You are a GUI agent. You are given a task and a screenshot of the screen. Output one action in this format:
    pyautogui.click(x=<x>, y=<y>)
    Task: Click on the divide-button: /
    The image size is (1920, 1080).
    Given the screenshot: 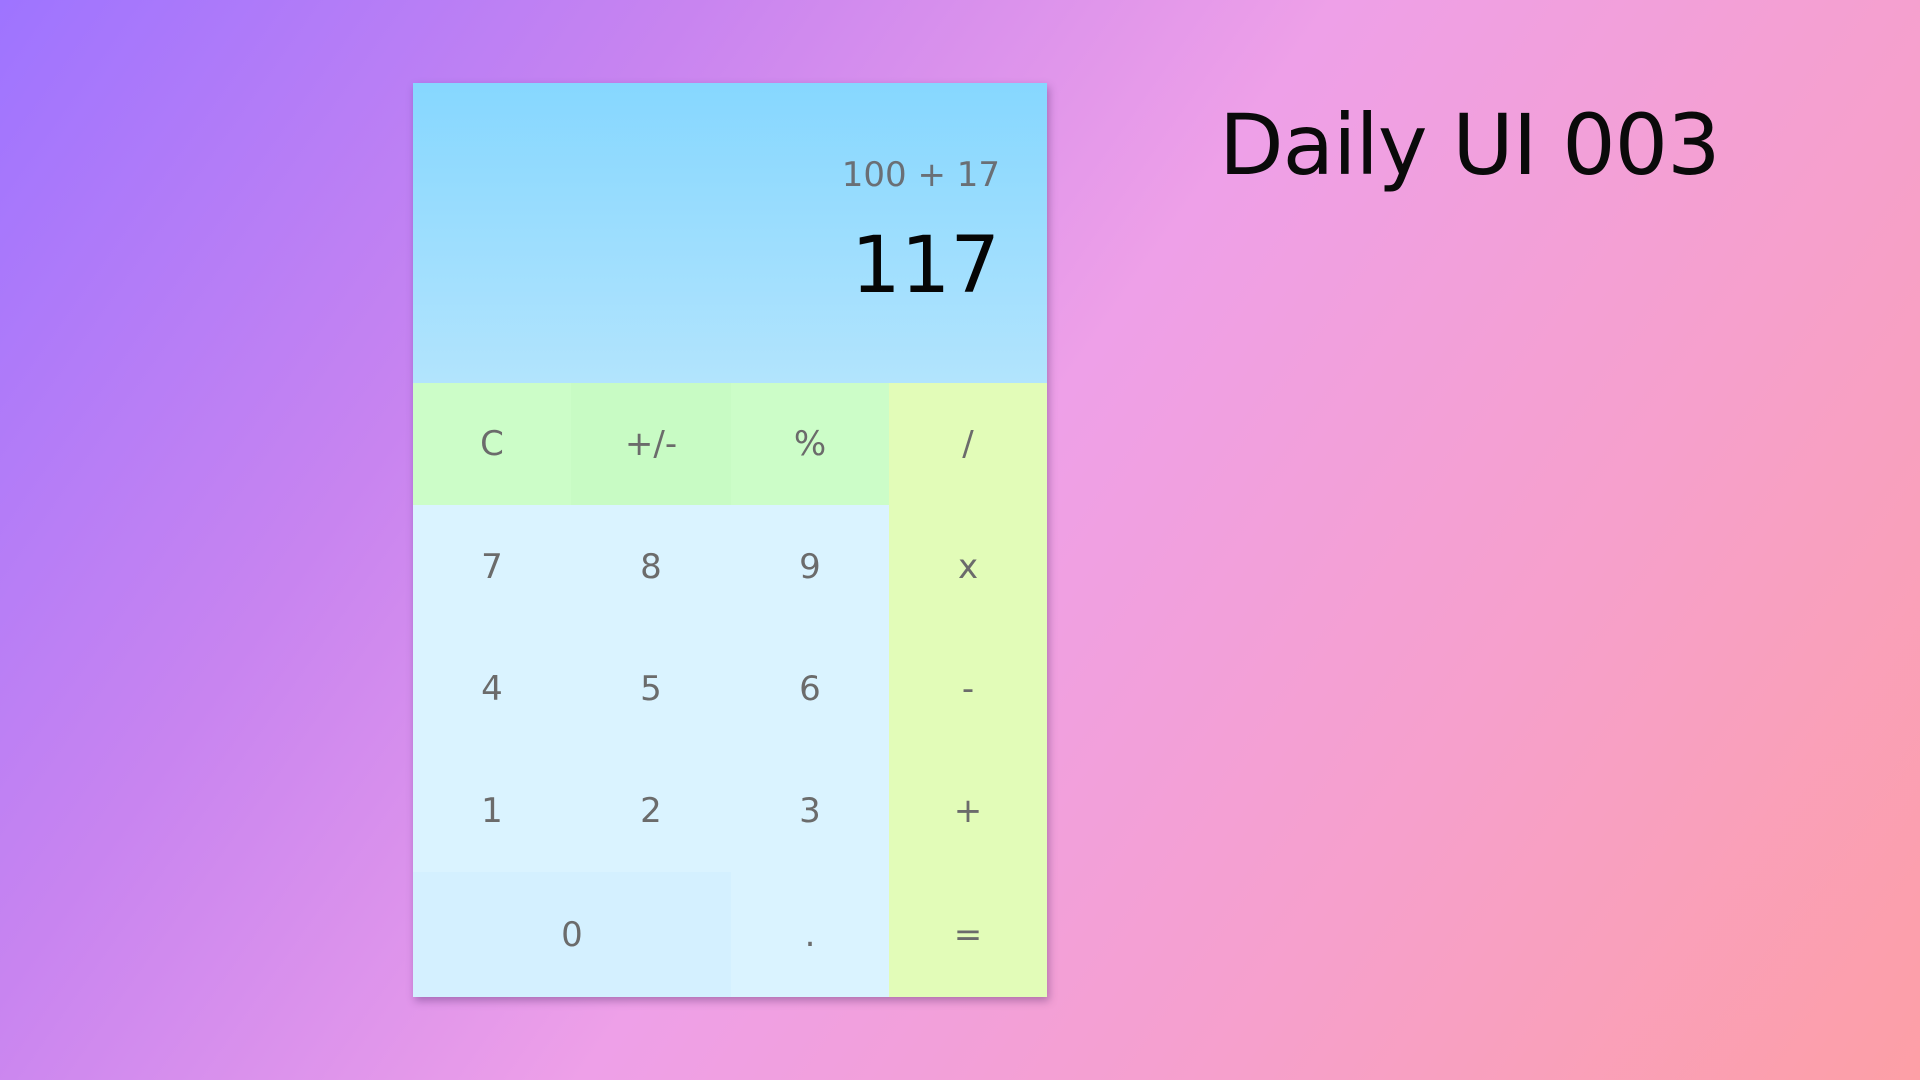 What is the action you would take?
    pyautogui.click(x=968, y=444)
    